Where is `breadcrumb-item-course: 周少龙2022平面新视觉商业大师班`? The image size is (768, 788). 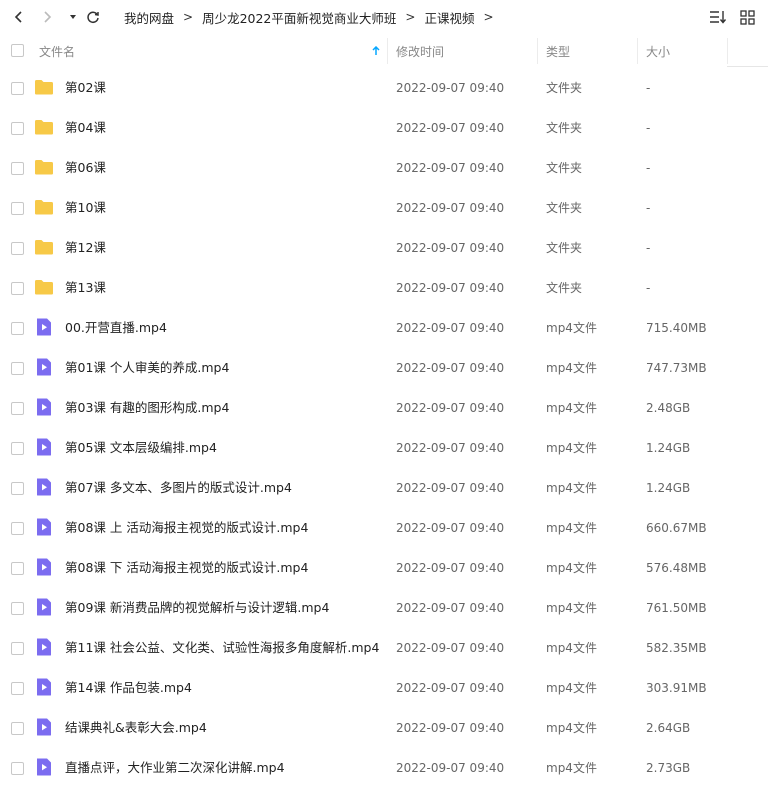
breadcrumb-item-course: 周少龙2022平面新视觉商业大师班 is located at coordinates (299, 17).